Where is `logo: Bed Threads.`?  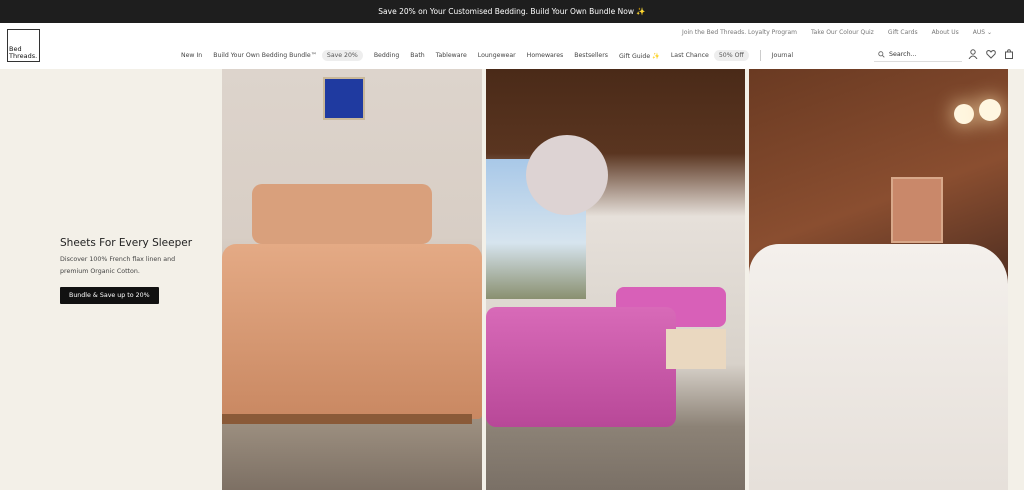 logo: Bed Threads. is located at coordinates (23, 45).